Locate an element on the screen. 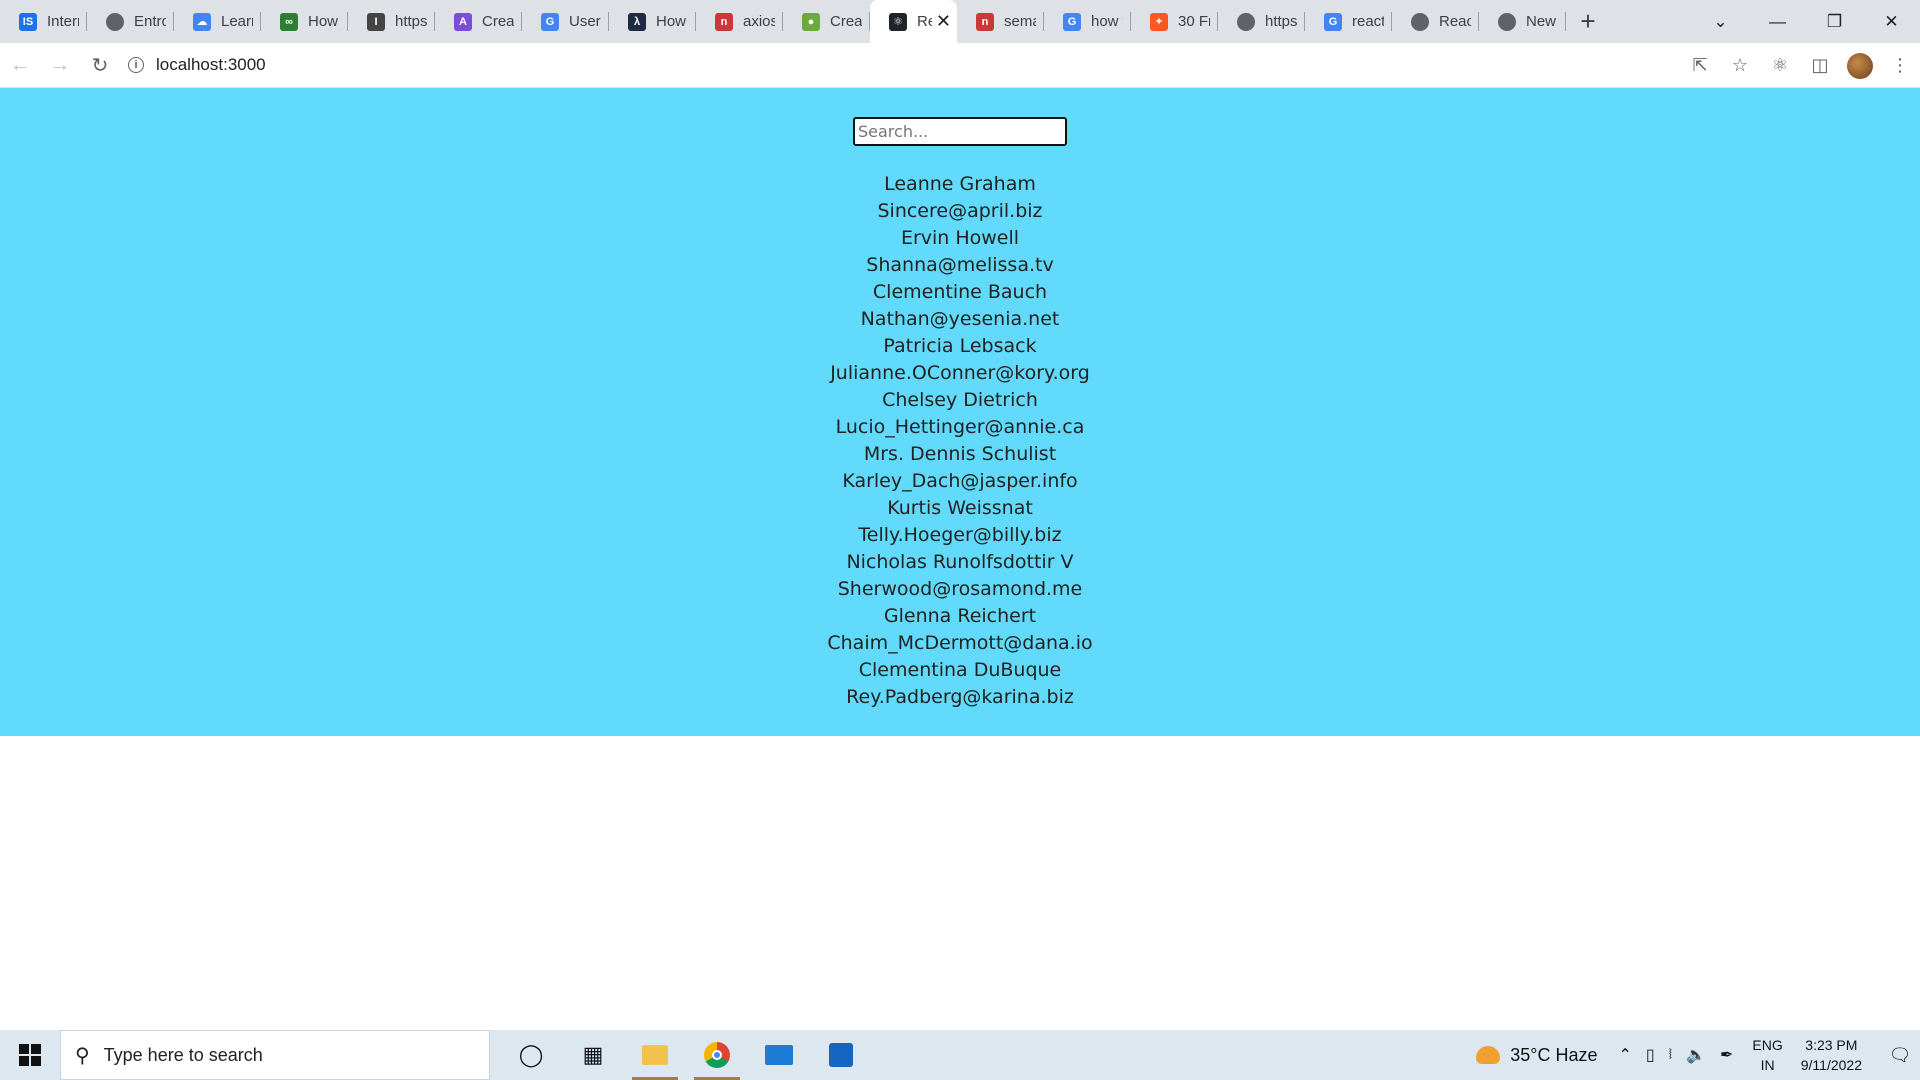  tab-item: ∞ How t is located at coordinates (304, 21).